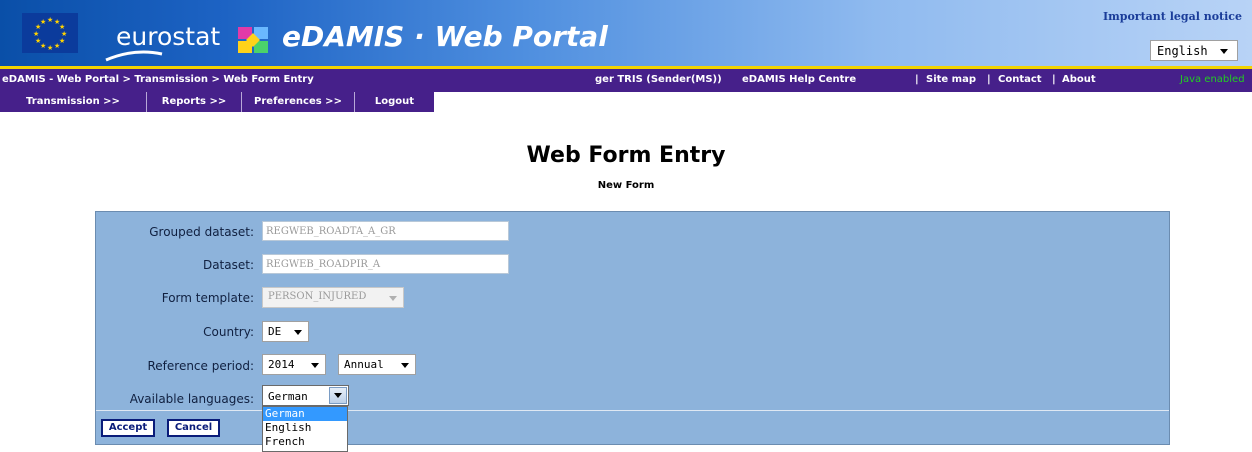 The height and width of the screenshot is (452, 1252). I want to click on reference-year-select: 2014, so click(294, 364).